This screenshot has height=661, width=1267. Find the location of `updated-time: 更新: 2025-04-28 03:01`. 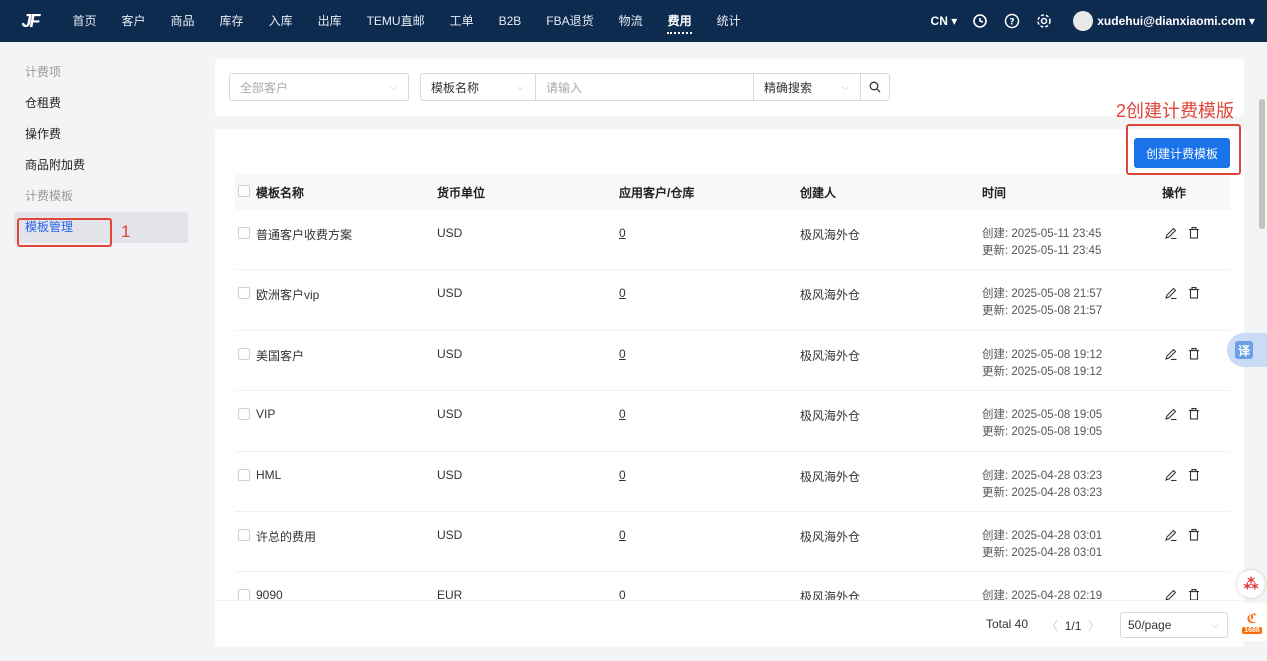

updated-time: 更新: 2025-04-28 03:01 is located at coordinates (1042, 552).